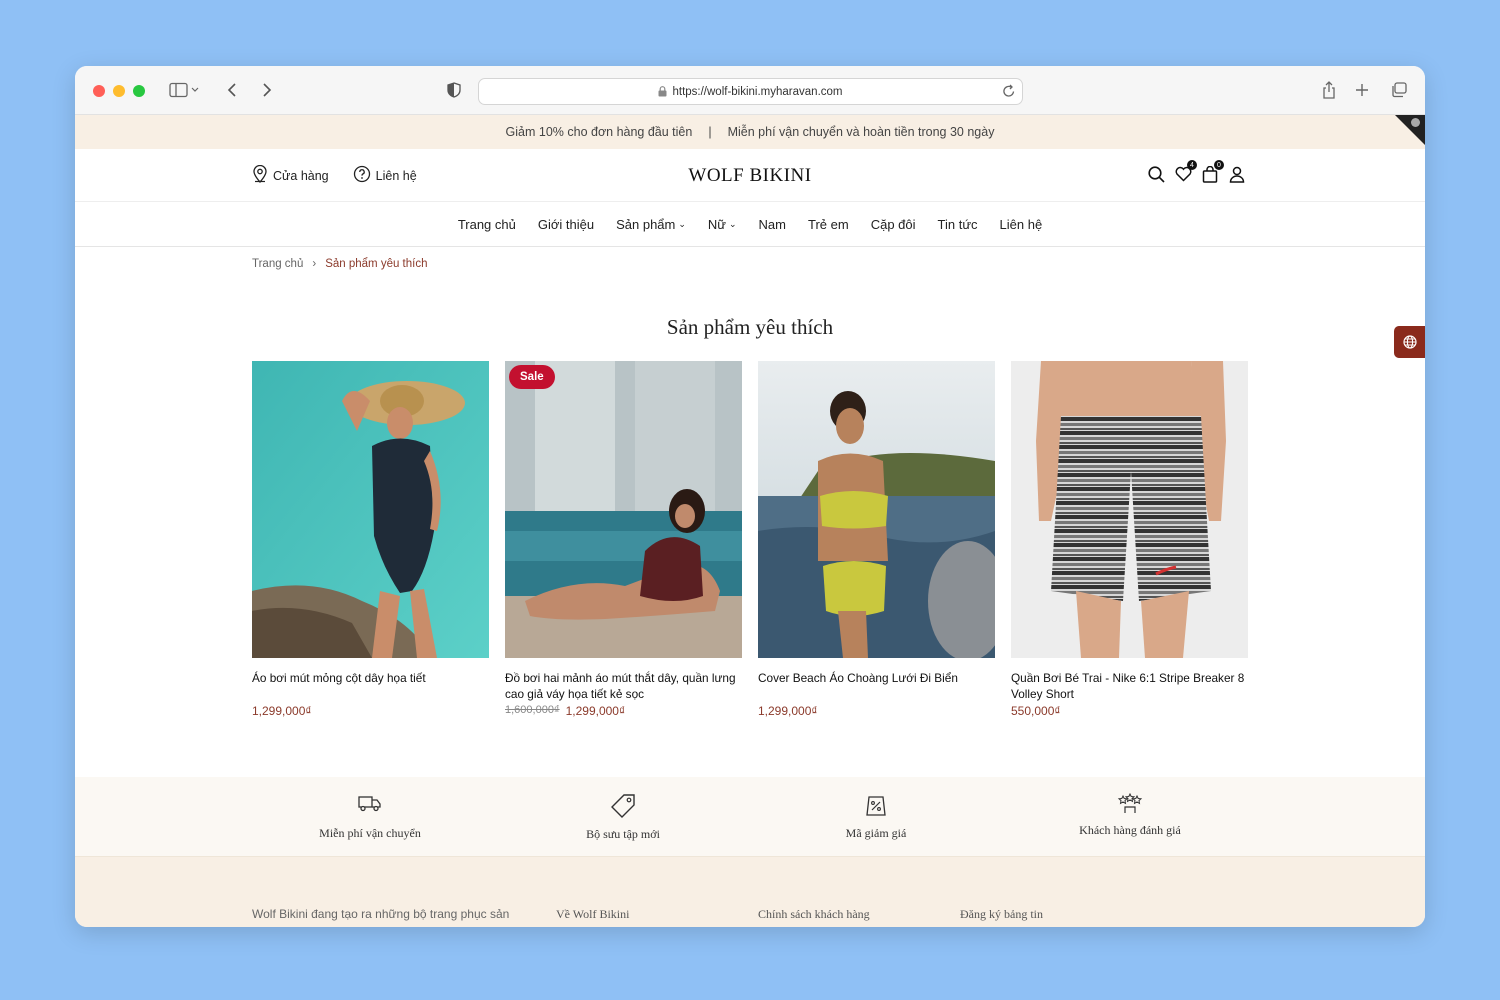  I want to click on announcement-discount: Giảm 10% cho đơn hàng đầu tiên, so click(599, 132).